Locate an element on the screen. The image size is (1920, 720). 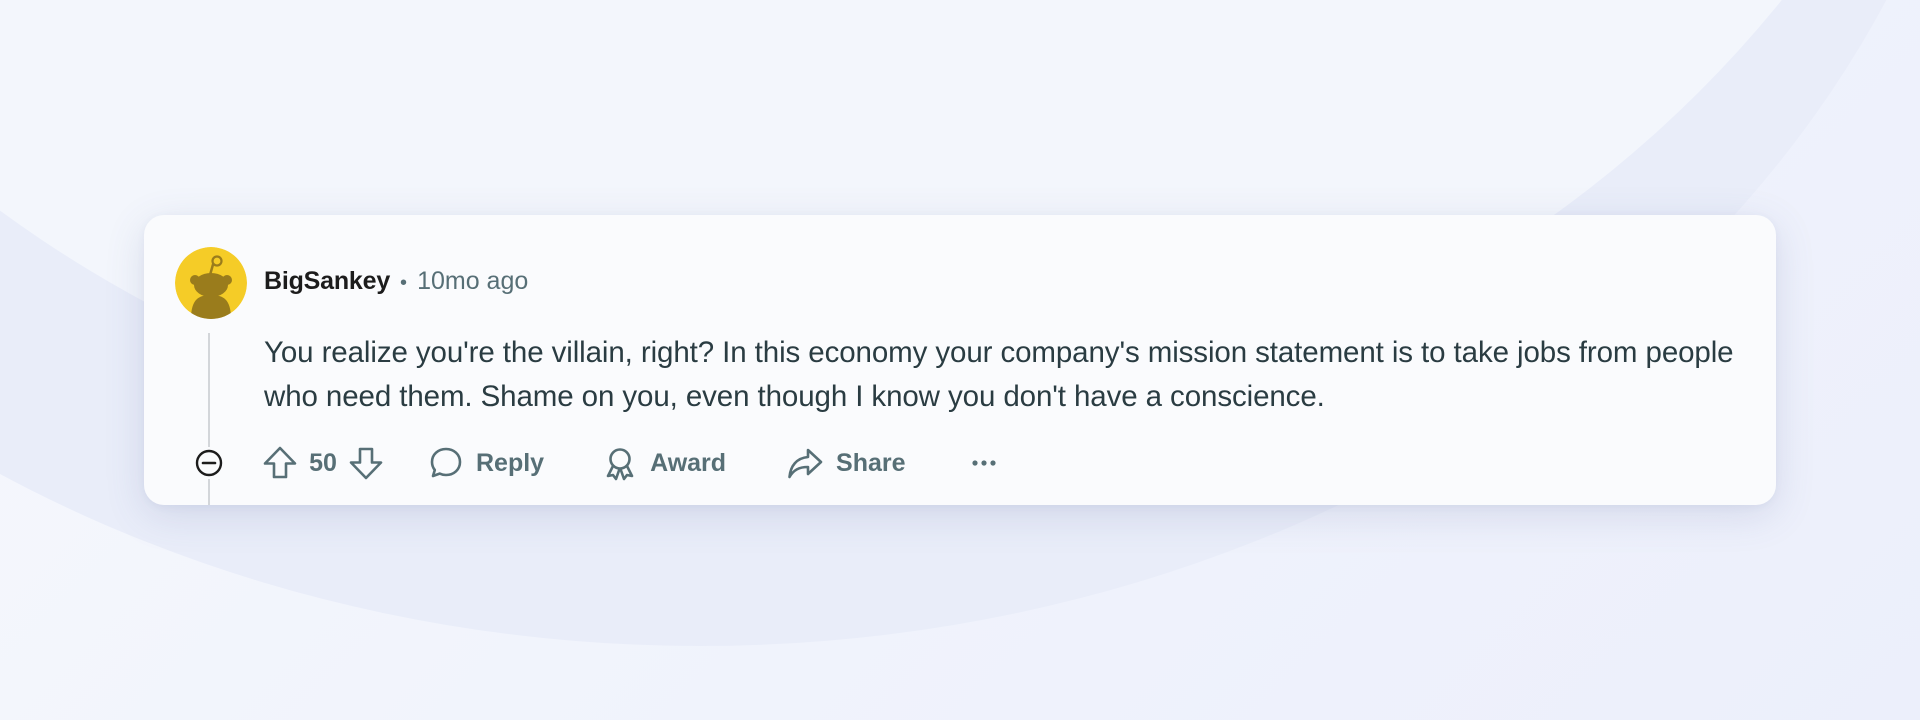
reply-button: Reply is located at coordinates (486, 463).